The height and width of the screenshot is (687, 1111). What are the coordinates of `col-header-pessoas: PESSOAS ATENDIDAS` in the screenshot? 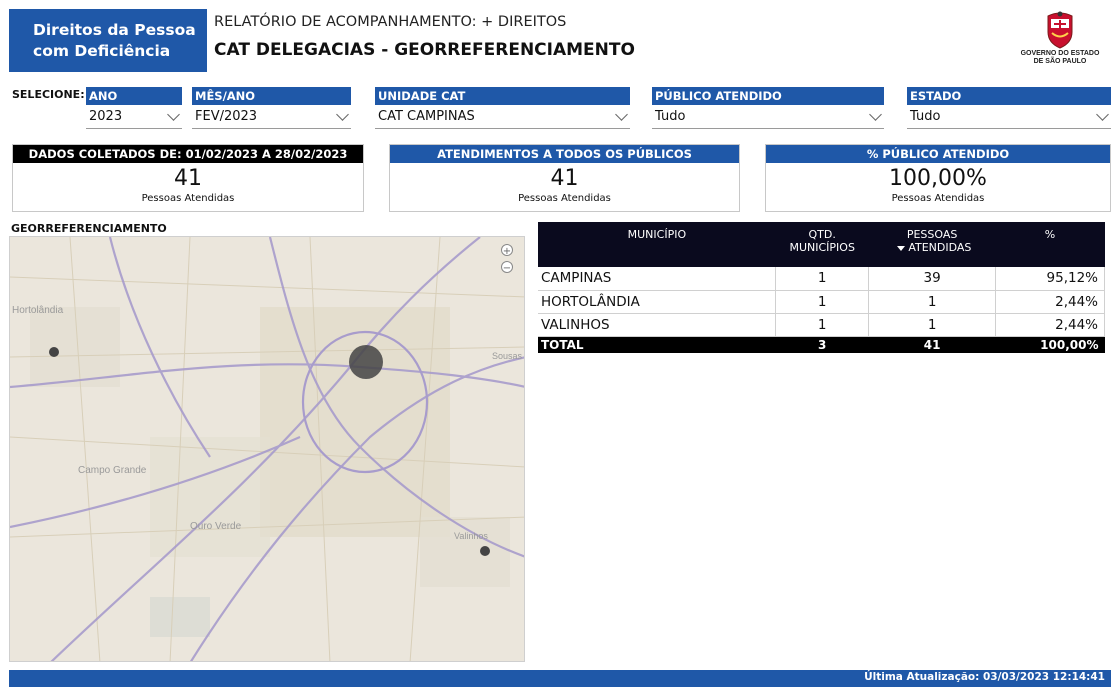 It's located at (932, 244).